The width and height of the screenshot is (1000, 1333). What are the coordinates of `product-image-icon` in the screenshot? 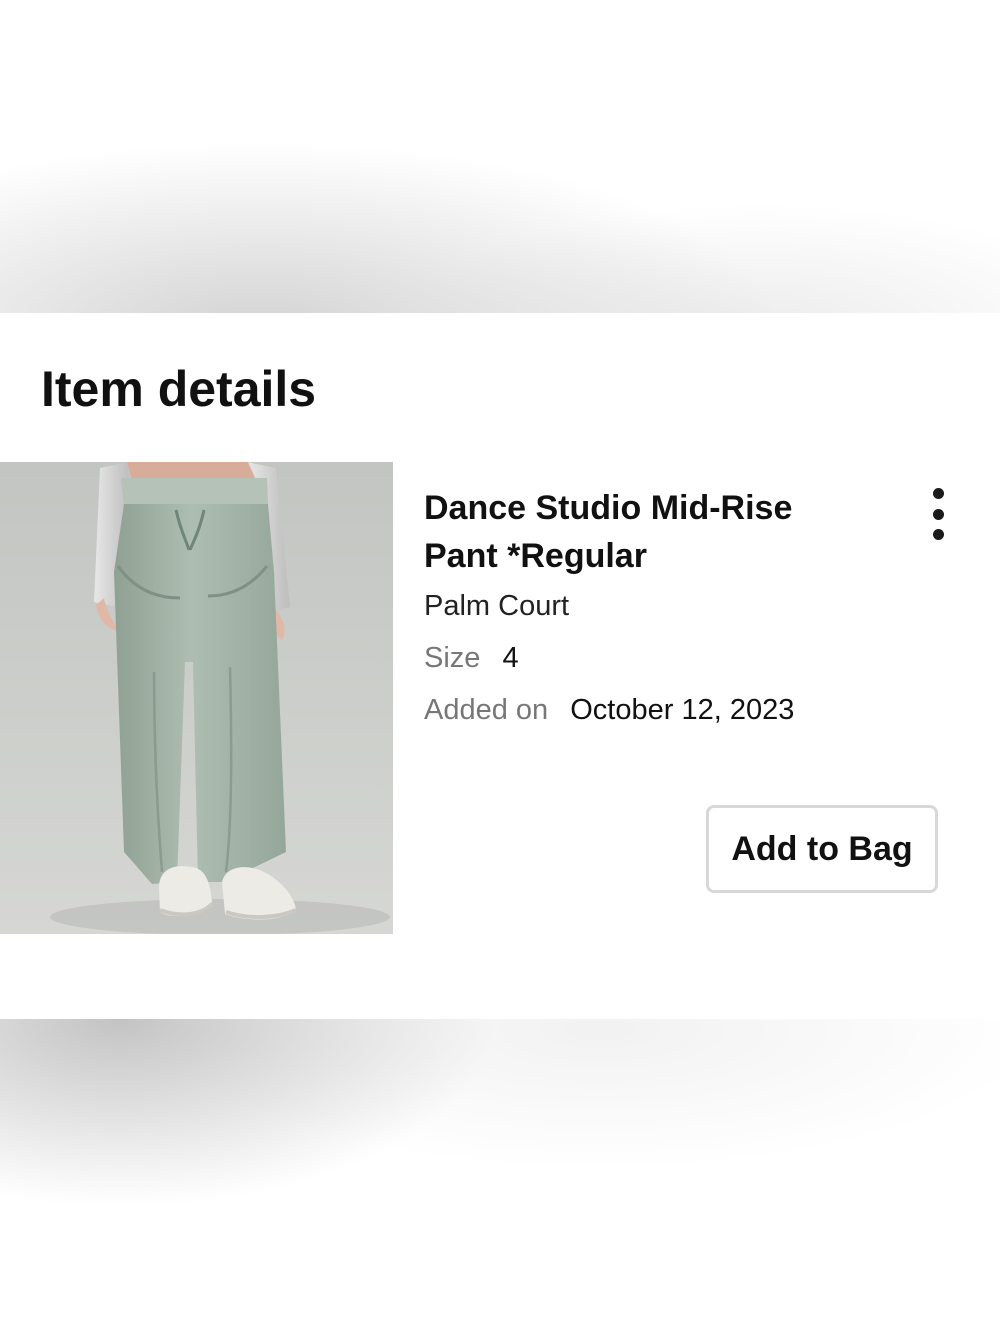 It's located at (196, 698).